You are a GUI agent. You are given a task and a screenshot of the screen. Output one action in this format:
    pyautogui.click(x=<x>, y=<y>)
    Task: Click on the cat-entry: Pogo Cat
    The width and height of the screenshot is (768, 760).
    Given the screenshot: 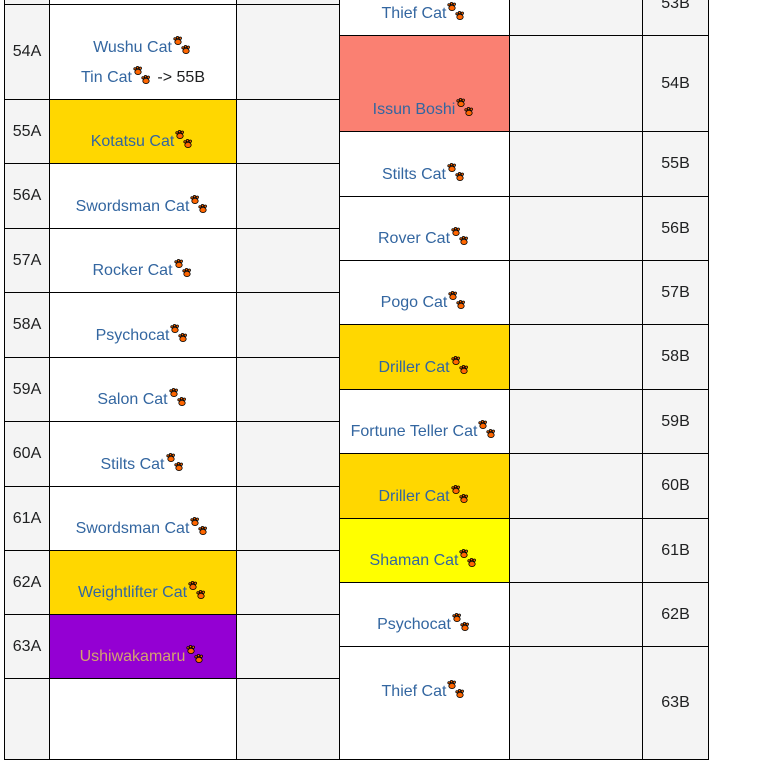 What is the action you would take?
    pyautogui.click(x=425, y=303)
    